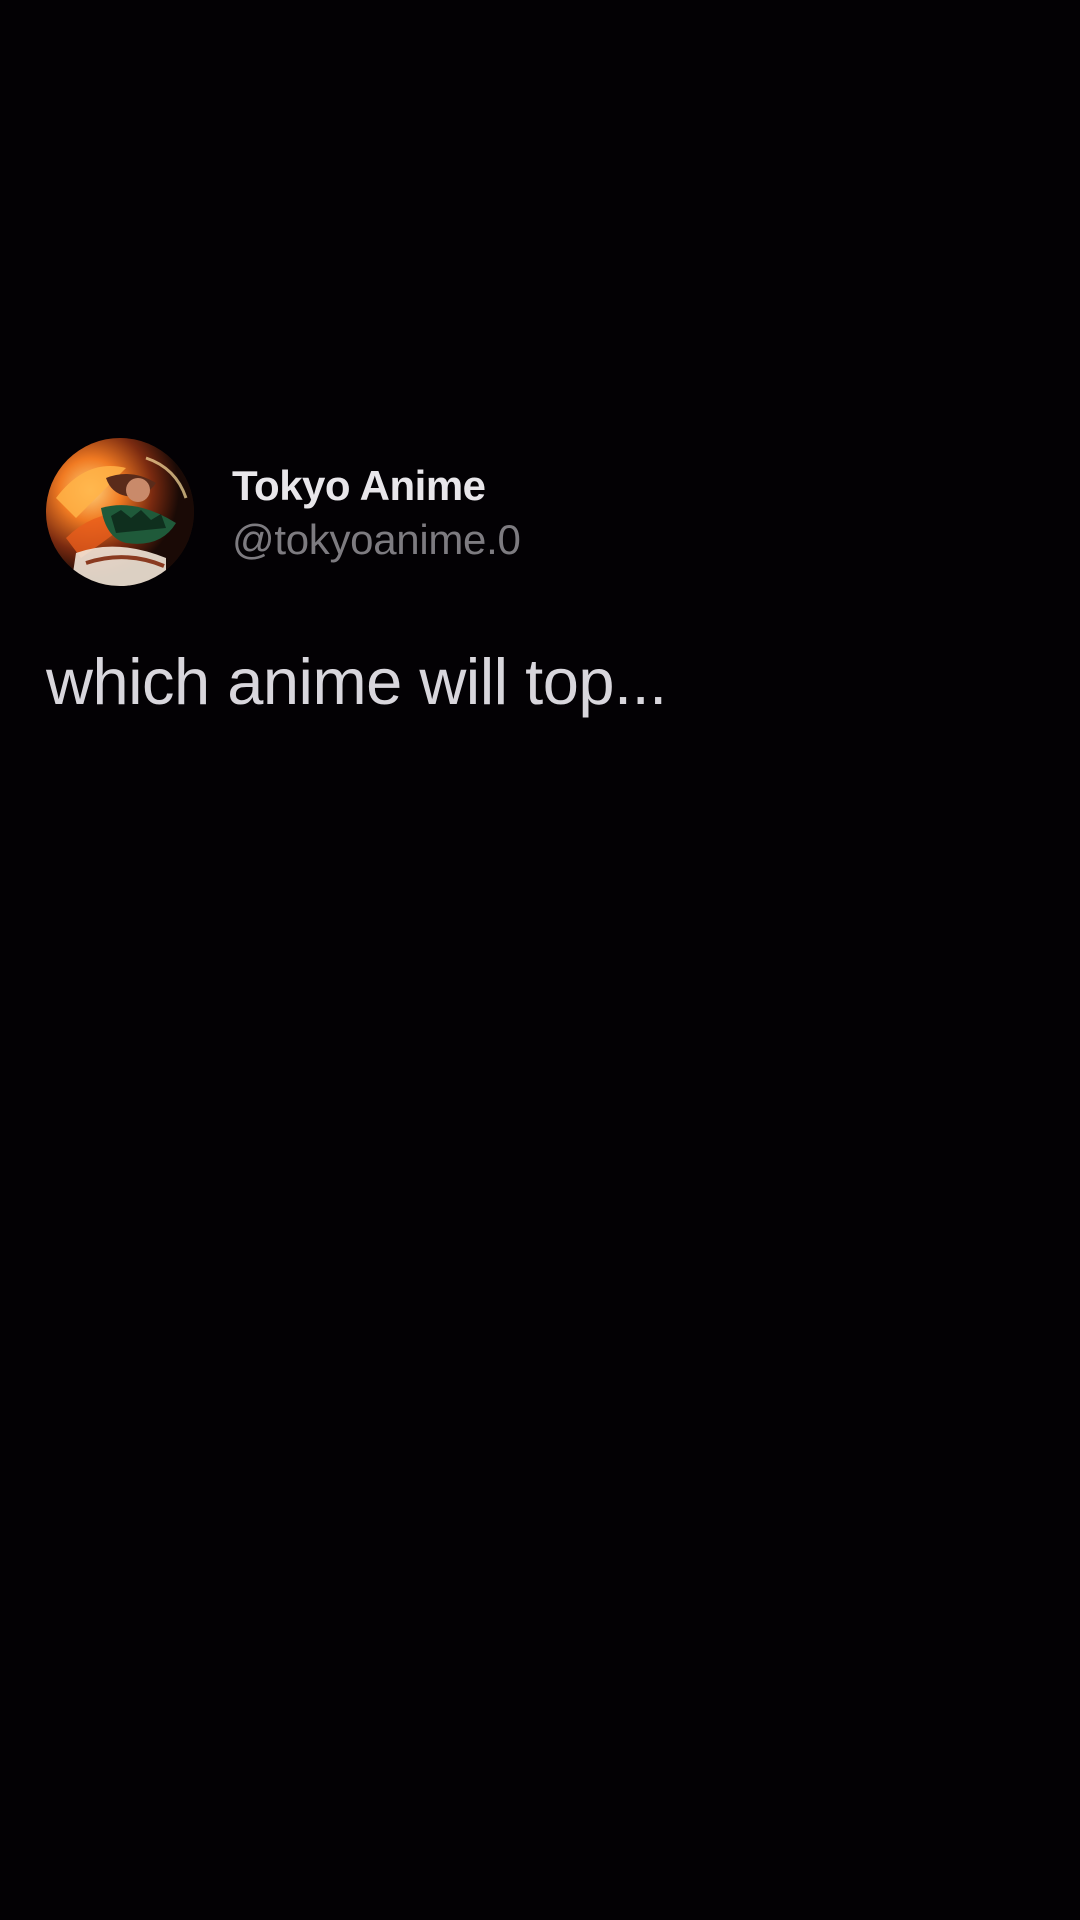 The image size is (1080, 1920). I want to click on author-text: Tokyo Anime @tokyoanime.0, so click(376, 514).